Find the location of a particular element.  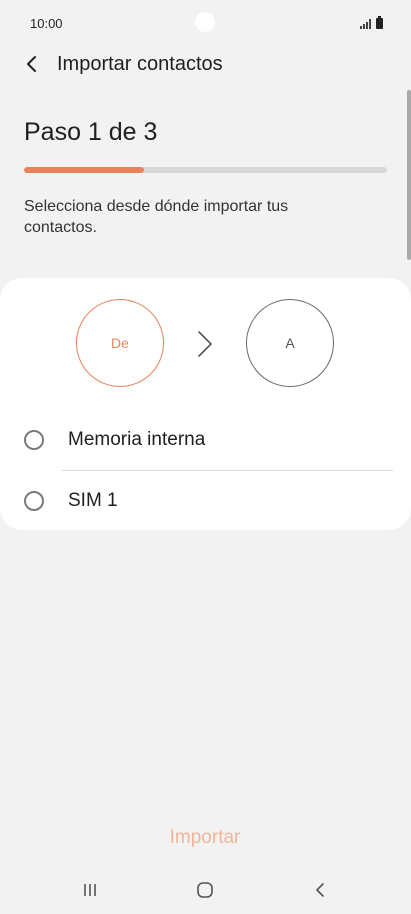

step-progress-fill is located at coordinates (84, 170).